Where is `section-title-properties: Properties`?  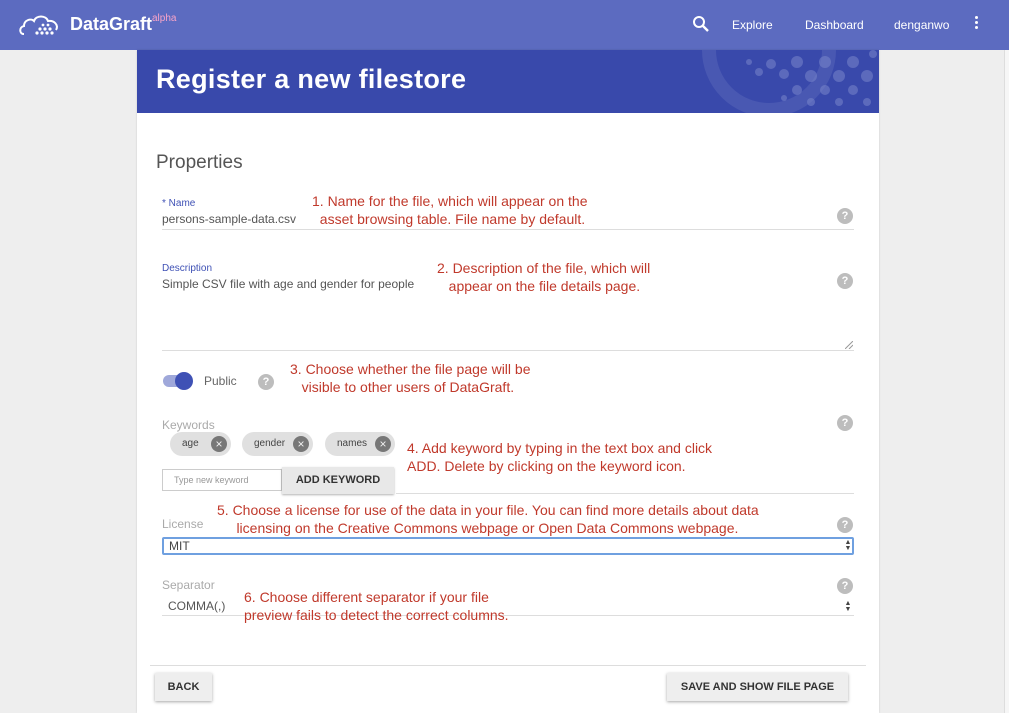 section-title-properties: Properties is located at coordinates (199, 162).